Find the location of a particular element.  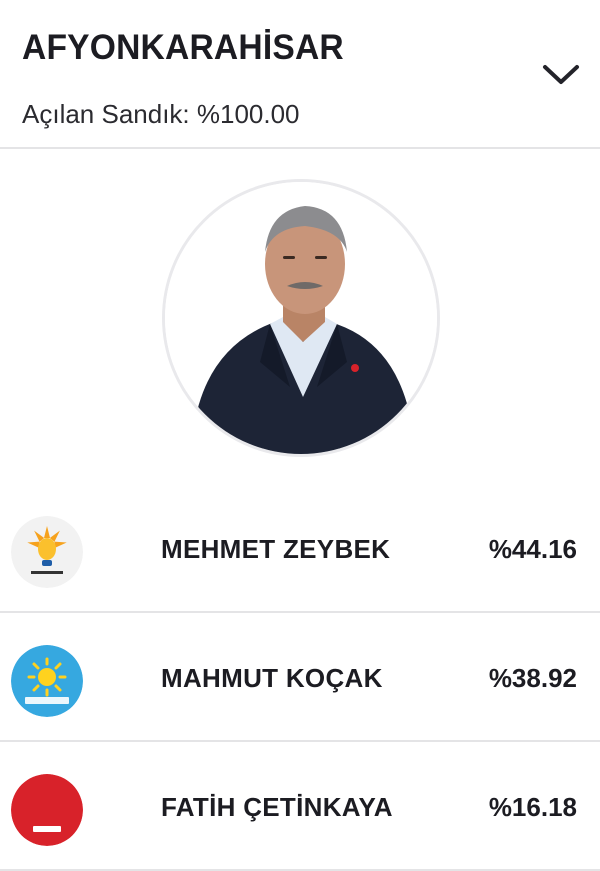

result-row: MEHMET ZEYBEK %44.16 is located at coordinates (300, 548).